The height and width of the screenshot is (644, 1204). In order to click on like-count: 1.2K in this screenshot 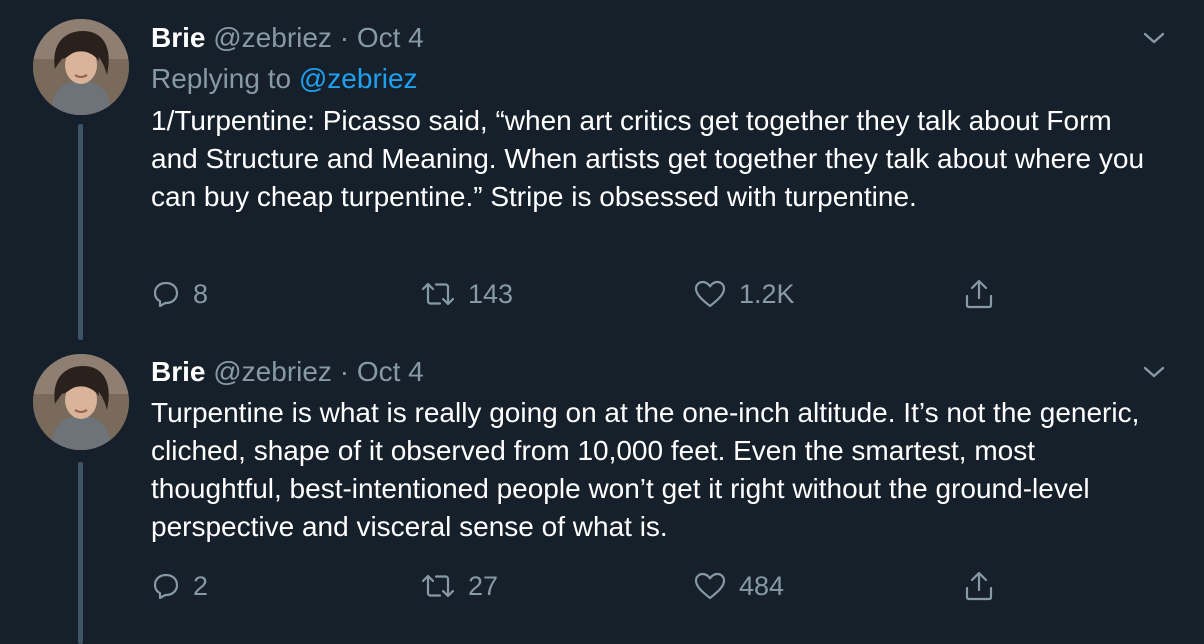, I will do `click(767, 293)`.